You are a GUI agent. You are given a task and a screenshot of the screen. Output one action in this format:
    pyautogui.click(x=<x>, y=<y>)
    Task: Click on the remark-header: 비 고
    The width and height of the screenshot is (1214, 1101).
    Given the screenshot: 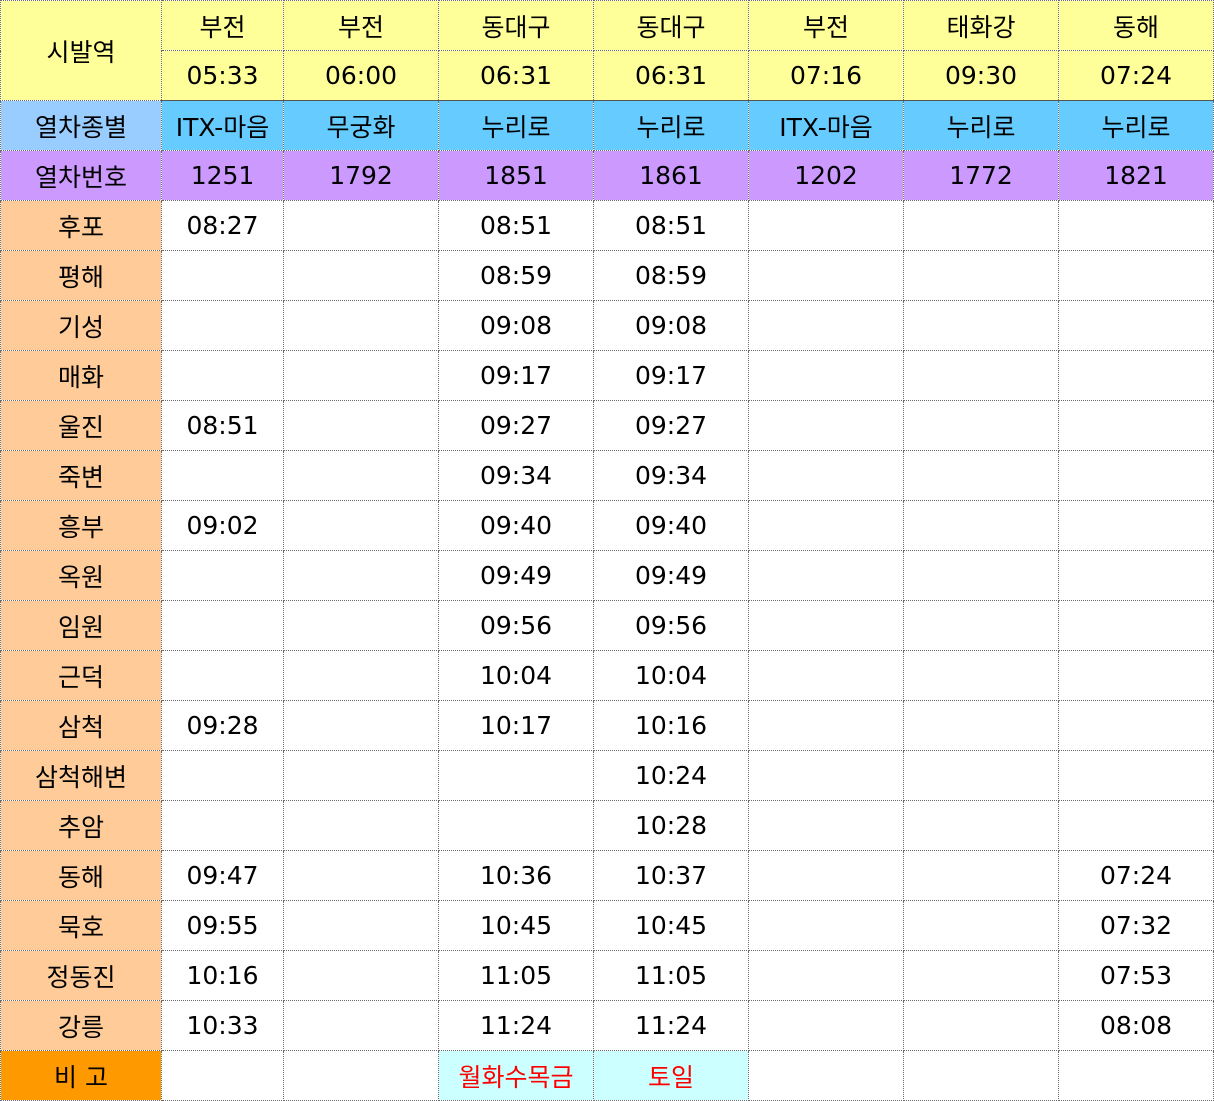 What is the action you would take?
    pyautogui.click(x=81, y=1075)
    